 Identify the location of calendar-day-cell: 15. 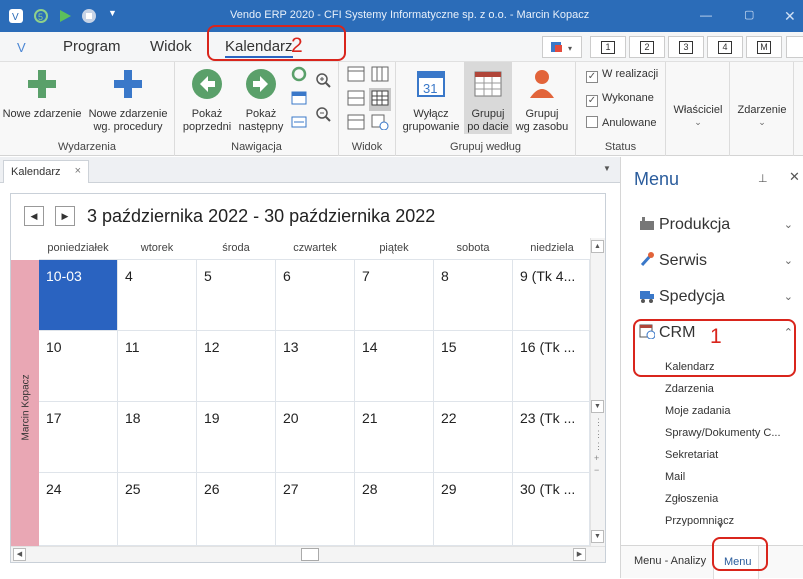
(473, 366).